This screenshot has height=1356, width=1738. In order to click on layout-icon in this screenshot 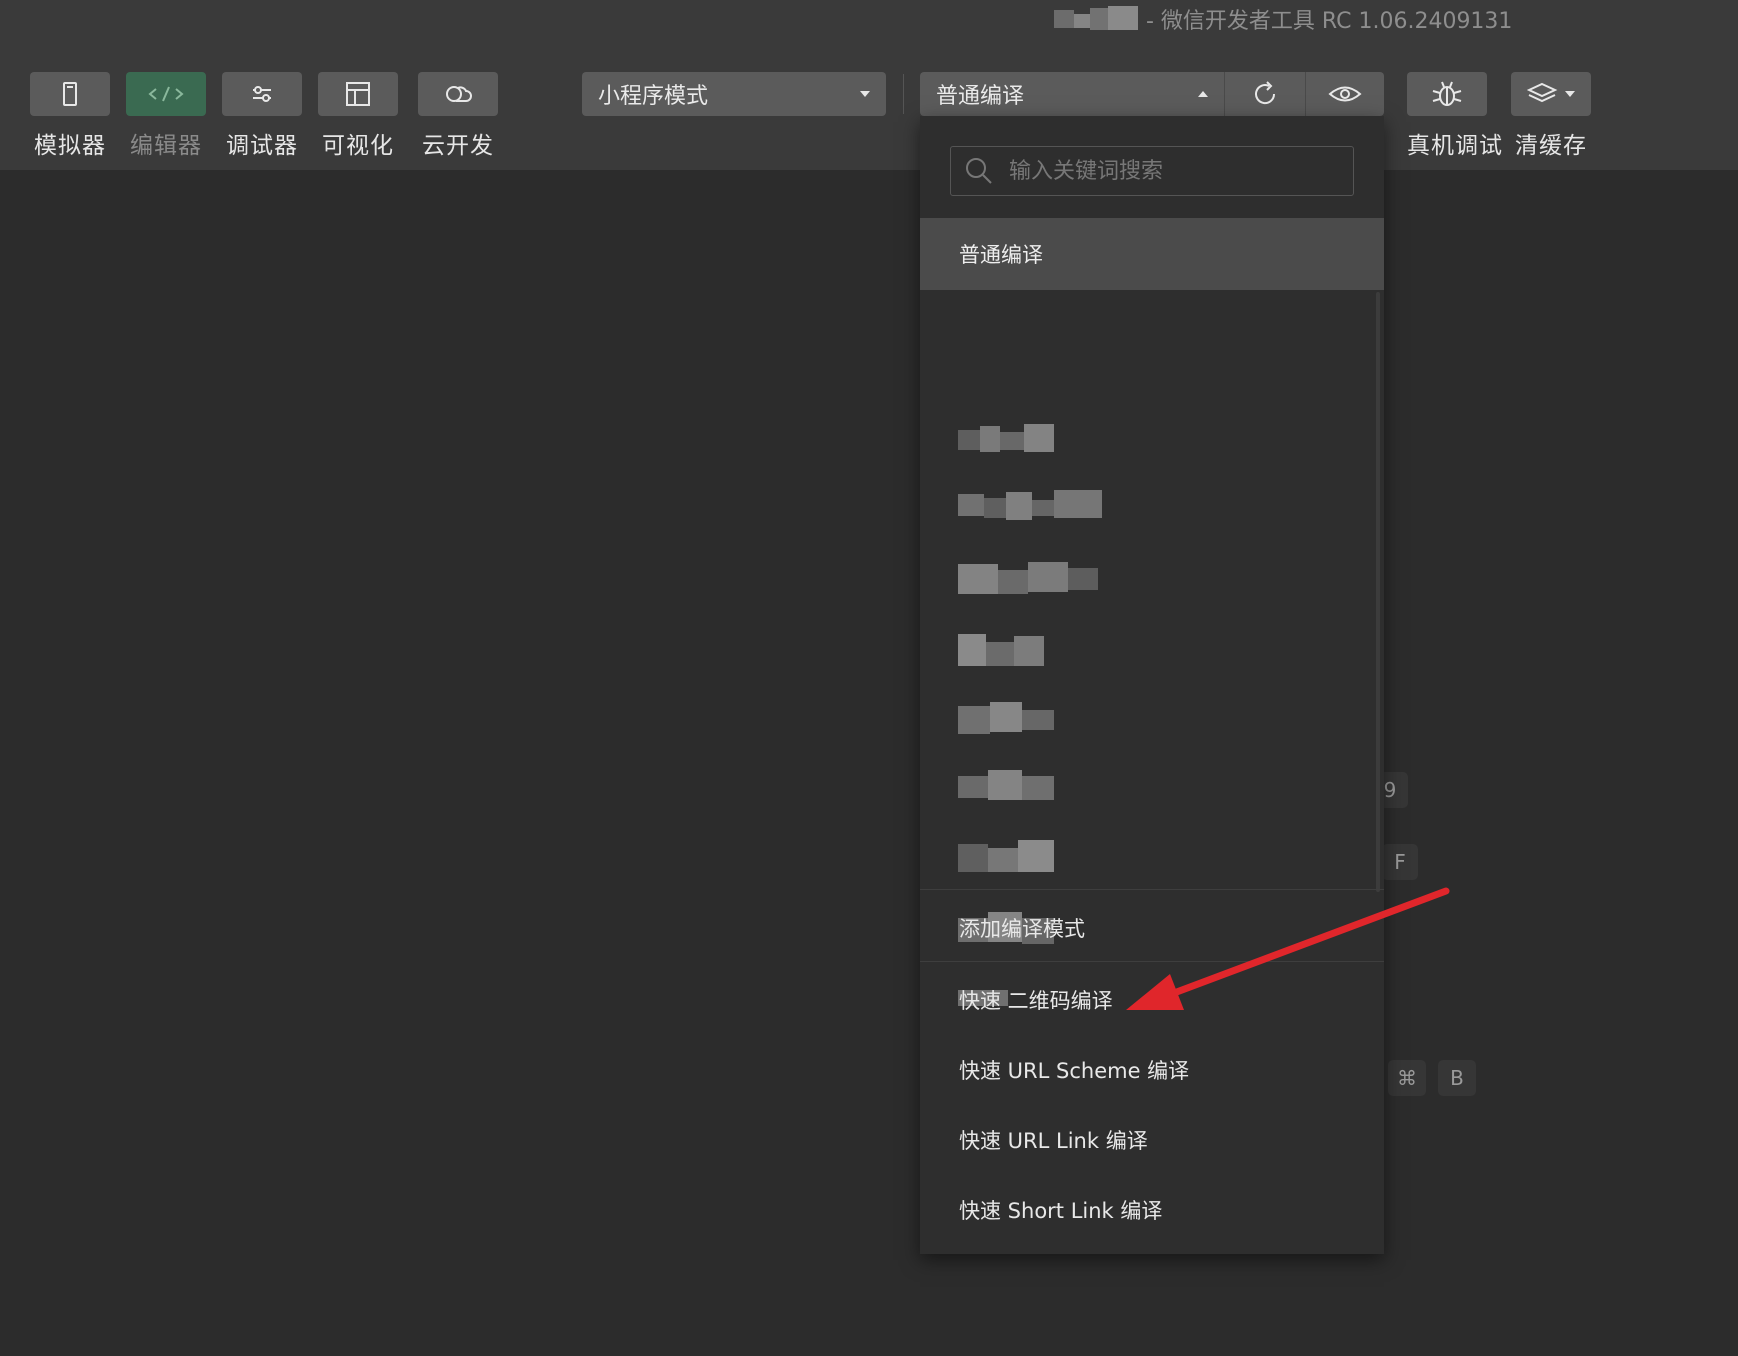, I will do `click(358, 94)`.